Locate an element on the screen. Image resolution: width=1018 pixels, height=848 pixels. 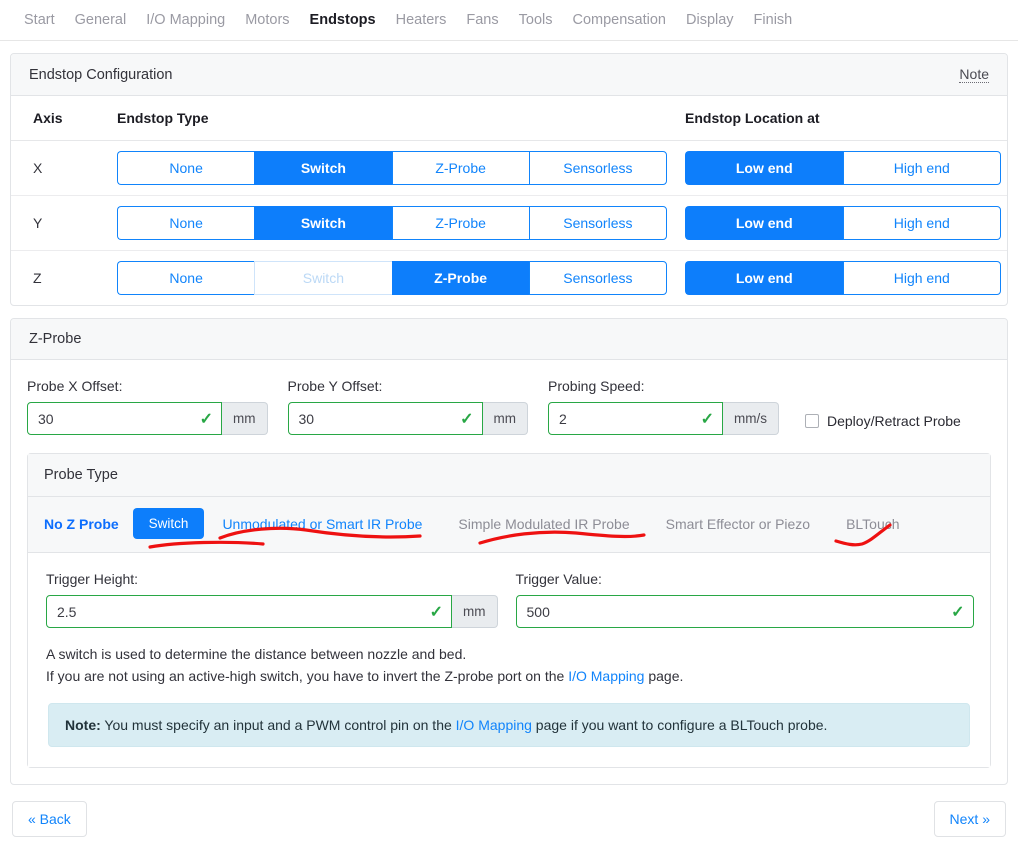
nav-item-endstops: Endstops is located at coordinates (343, 20).